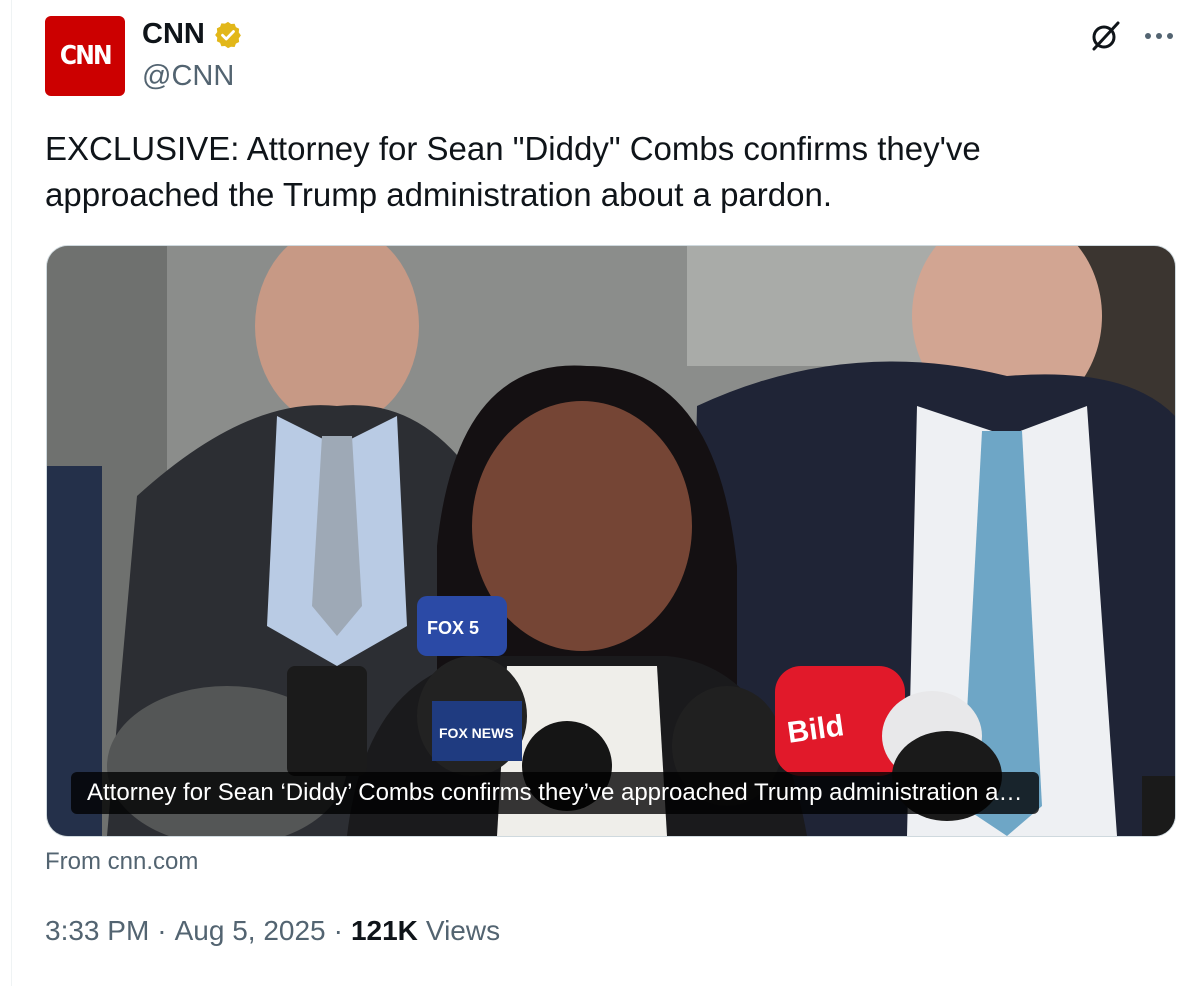 Image resolution: width=1198 pixels, height=986 pixels. I want to click on link-source: From cnn.com, so click(121, 862).